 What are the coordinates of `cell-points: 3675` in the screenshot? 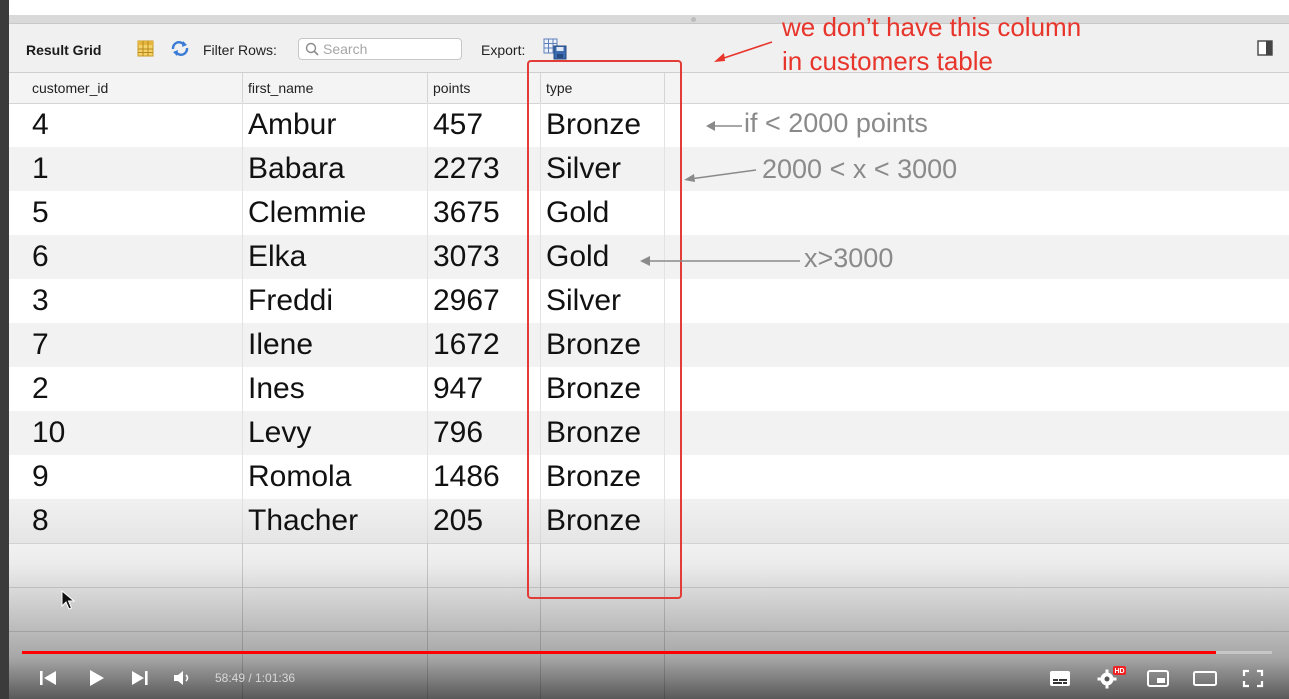 It's located at (484, 213).